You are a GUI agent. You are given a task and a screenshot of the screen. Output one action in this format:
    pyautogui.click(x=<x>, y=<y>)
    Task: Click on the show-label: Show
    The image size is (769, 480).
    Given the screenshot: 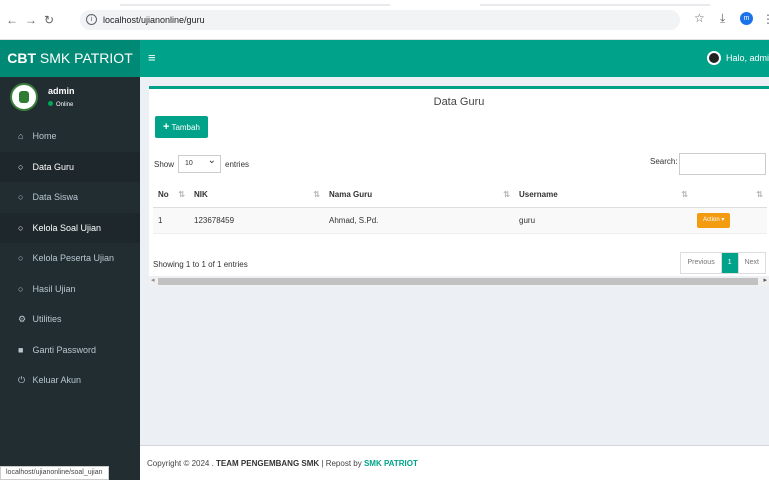 What is the action you would take?
    pyautogui.click(x=164, y=164)
    